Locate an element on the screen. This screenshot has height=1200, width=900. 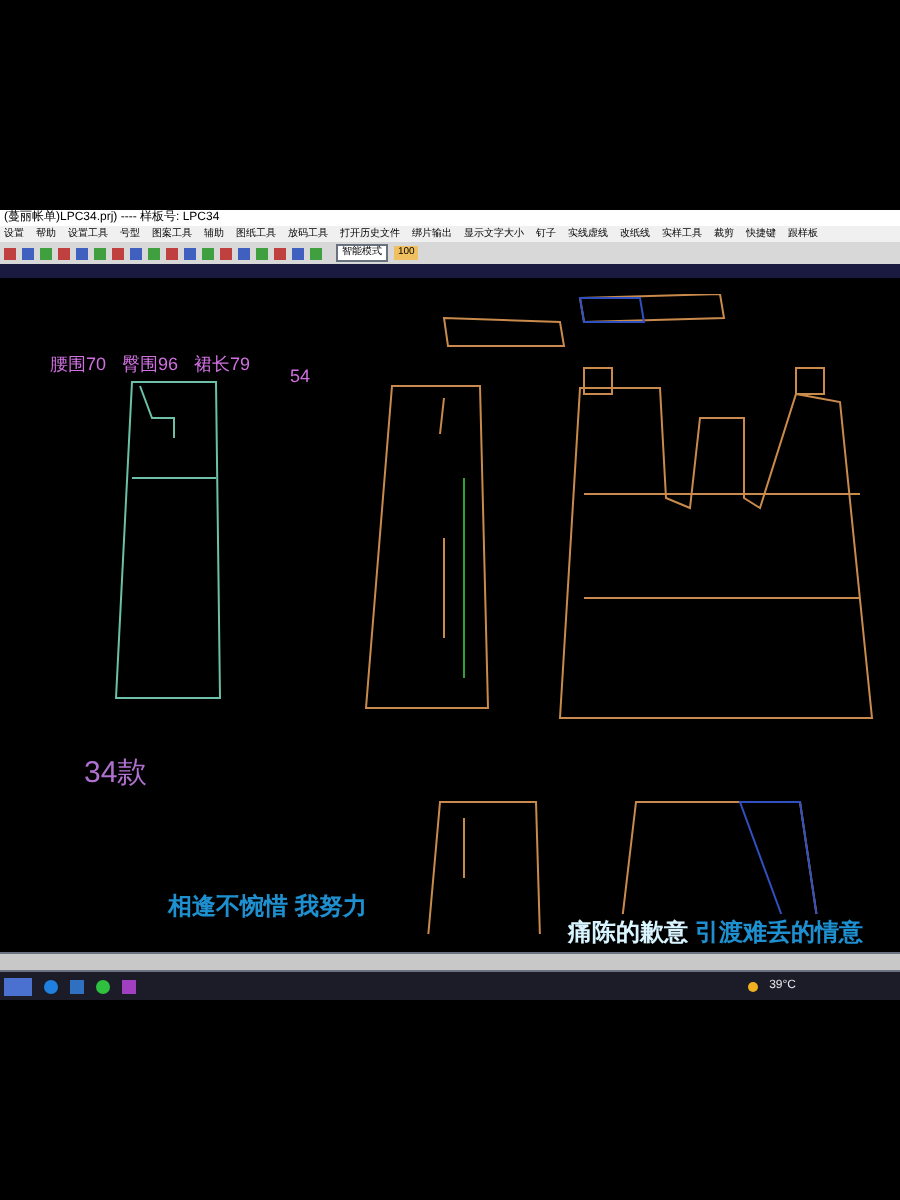
measurement-label: 腰围70 is located at coordinates (78, 365).